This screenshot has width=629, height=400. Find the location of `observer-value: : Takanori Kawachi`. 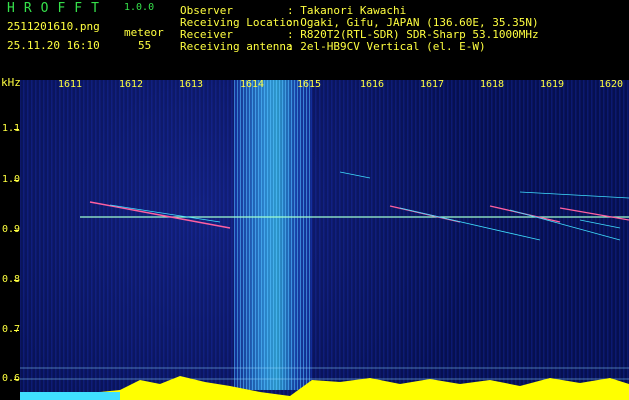

observer-value: : Takanori Kawachi is located at coordinates (347, 10).